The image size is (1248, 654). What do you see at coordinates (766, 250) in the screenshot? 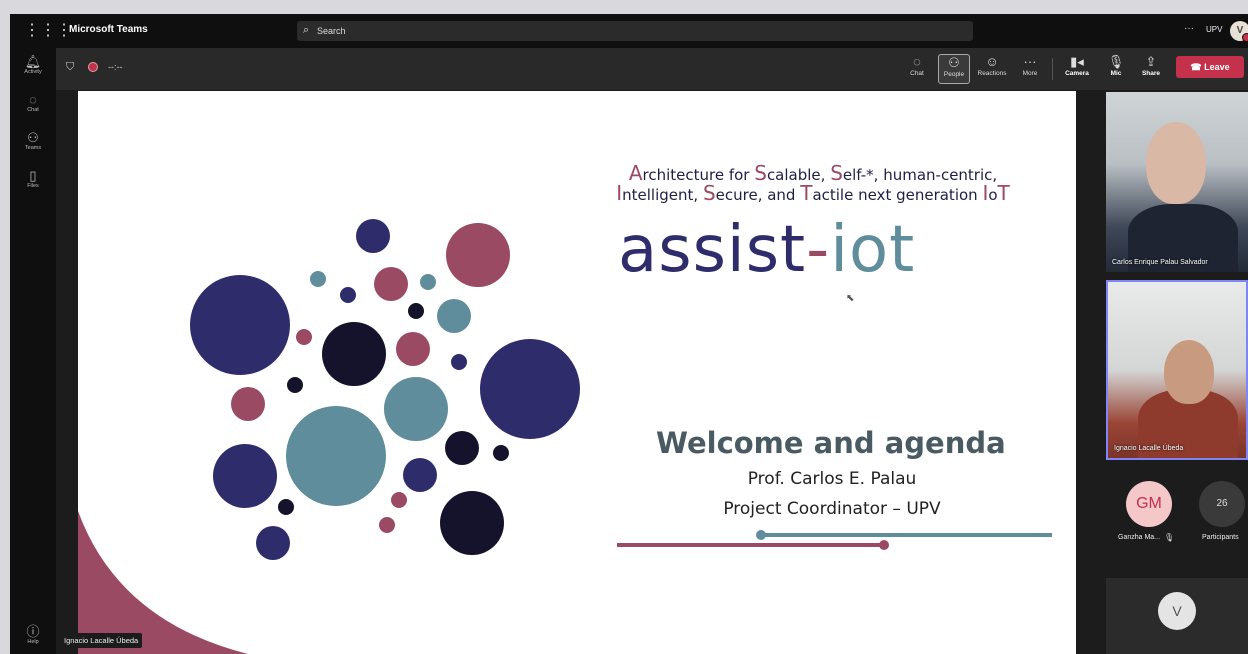
I see `assist-iot-logo: assist-iot` at bounding box center [766, 250].